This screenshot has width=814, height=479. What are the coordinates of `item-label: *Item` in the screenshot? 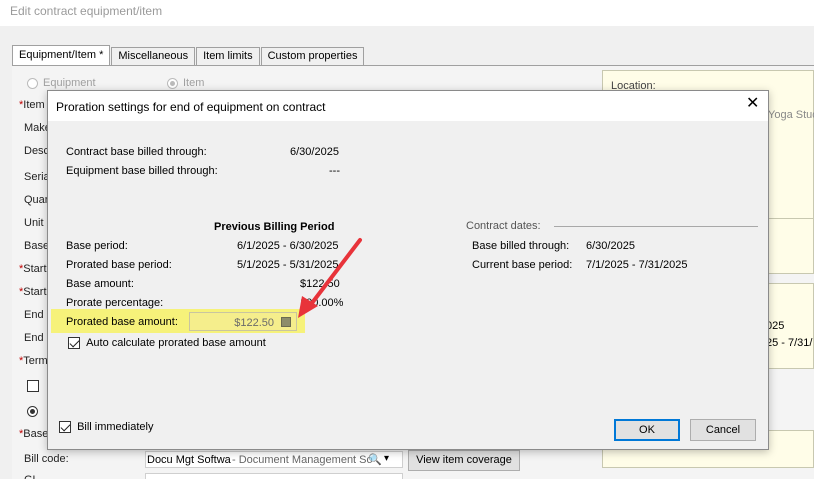 It's located at (32, 105).